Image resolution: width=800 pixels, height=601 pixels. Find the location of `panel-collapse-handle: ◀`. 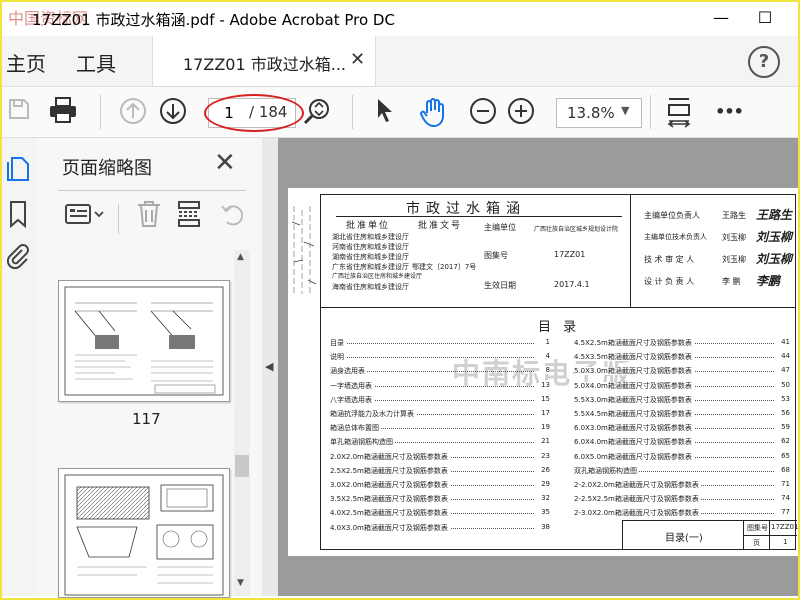

panel-collapse-handle: ◀ is located at coordinates (270, 367).